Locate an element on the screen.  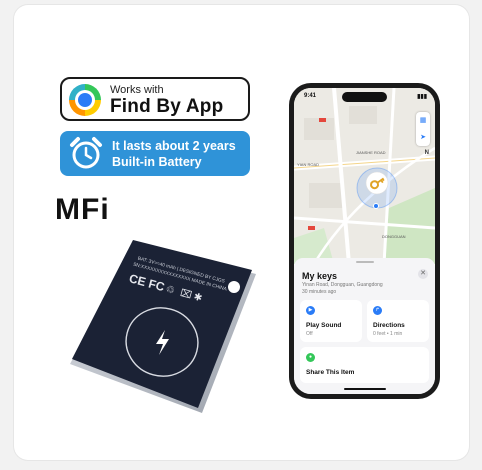
item-address: Yinan Road, Dongguan, Guangdong is located at coordinates (342, 285).